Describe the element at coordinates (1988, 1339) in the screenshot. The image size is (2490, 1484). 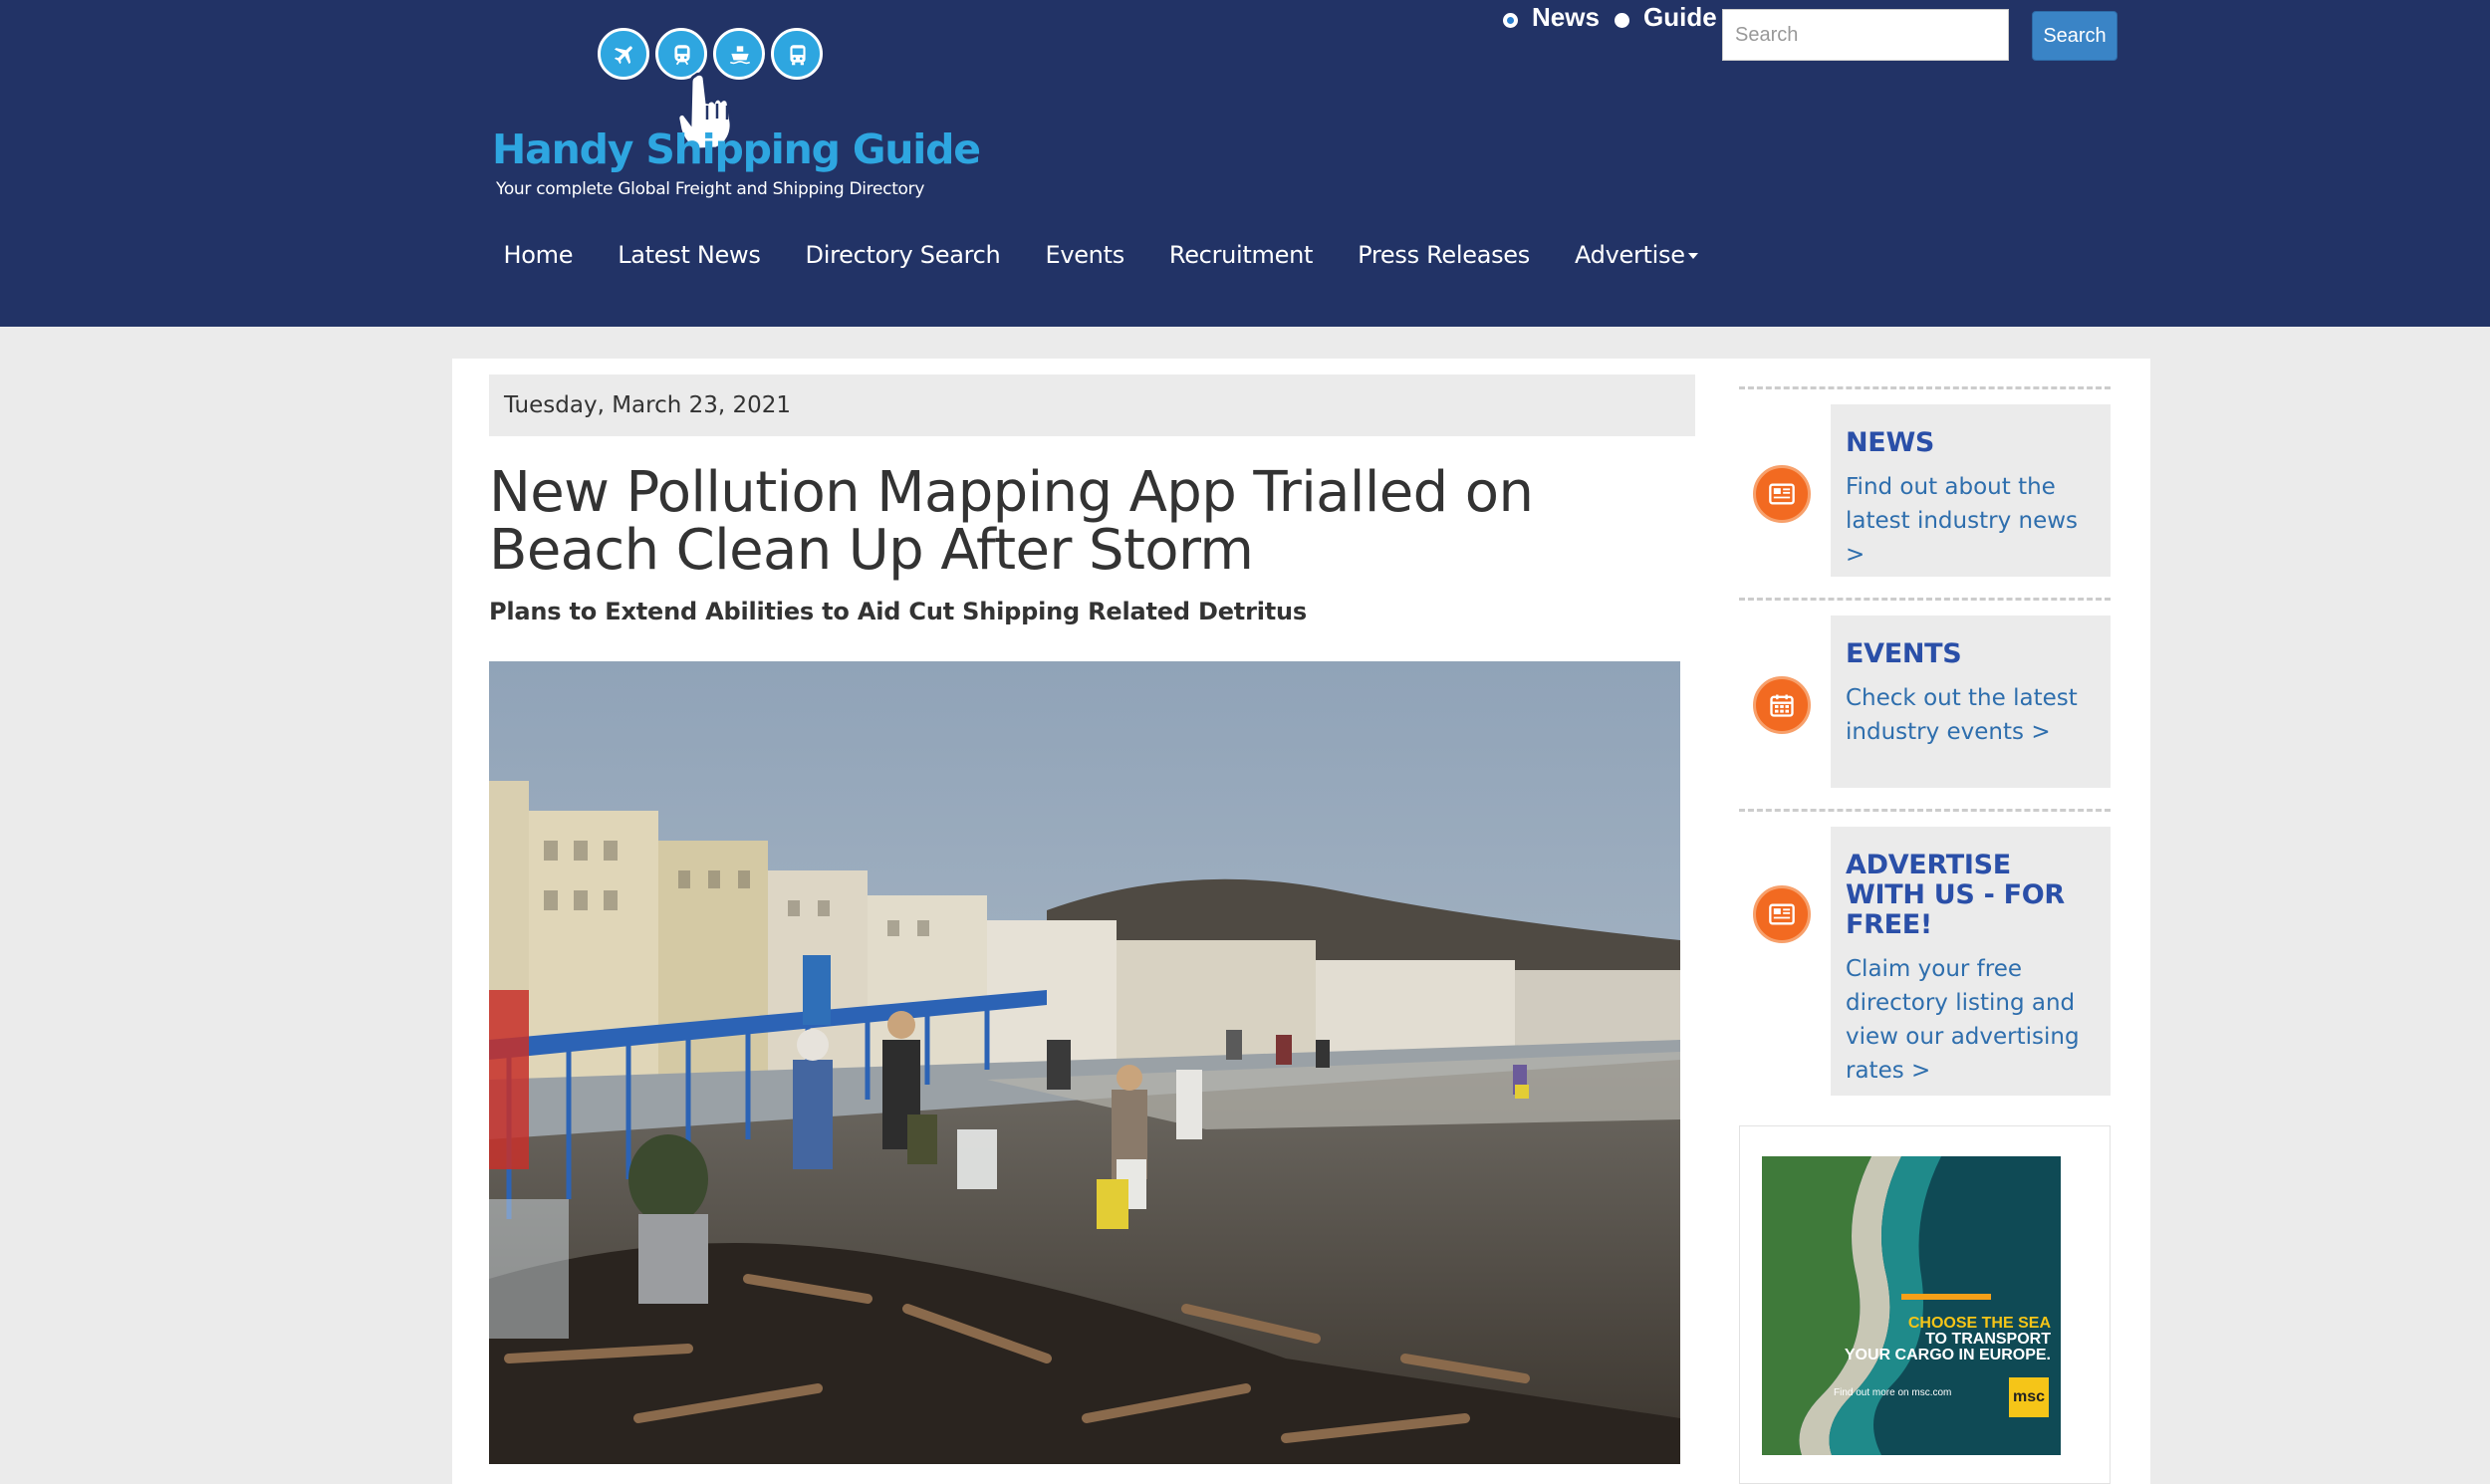
I see `advert-headline-line2: TO TRANSPORT` at that location.